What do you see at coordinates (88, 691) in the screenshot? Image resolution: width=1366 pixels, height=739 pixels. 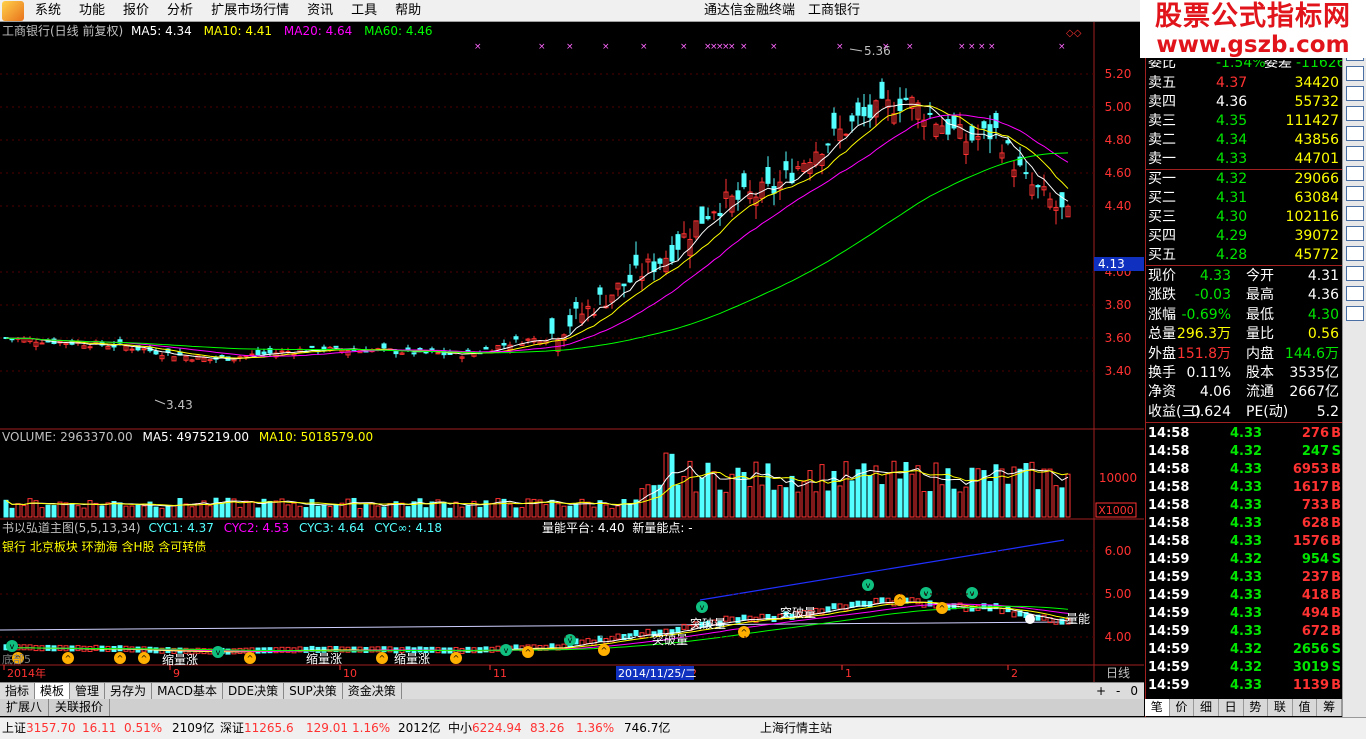 I see `tab-manage: 管理` at bounding box center [88, 691].